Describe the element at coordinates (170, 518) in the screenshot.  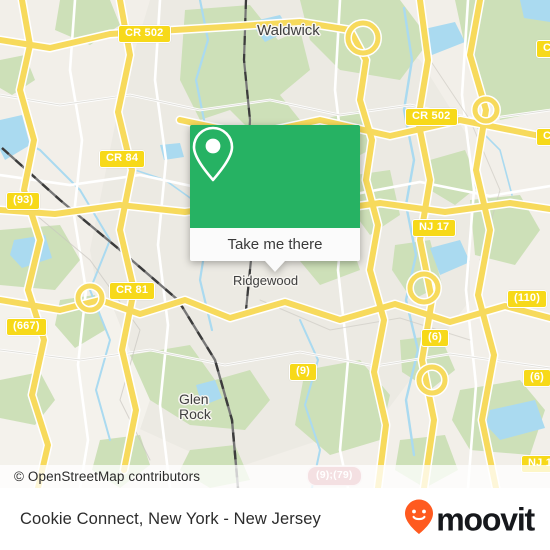
I see `page-title: Cookie Connect, New York - New Jersey` at that location.